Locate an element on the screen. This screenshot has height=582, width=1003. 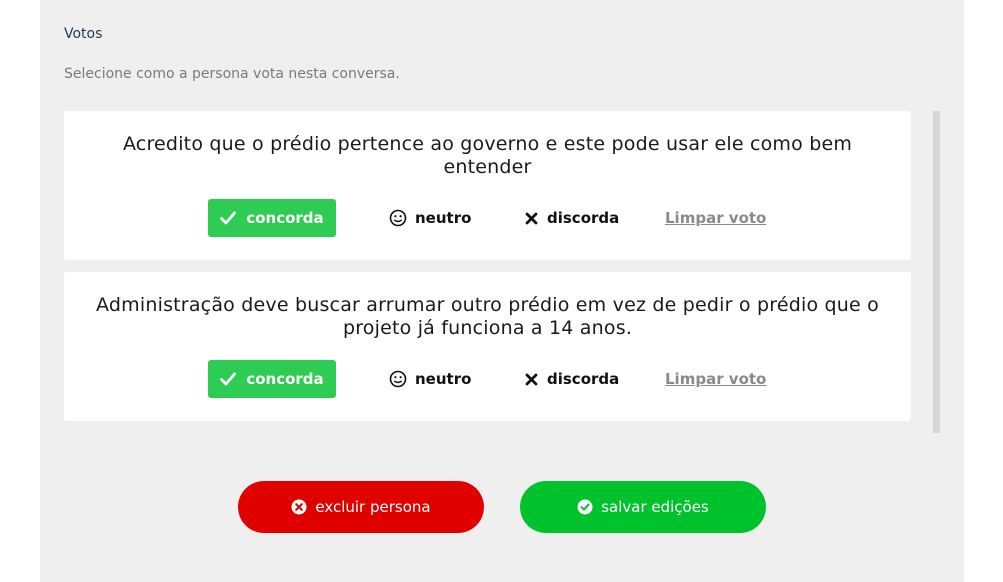
x-circle-icon is located at coordinates (299, 507).